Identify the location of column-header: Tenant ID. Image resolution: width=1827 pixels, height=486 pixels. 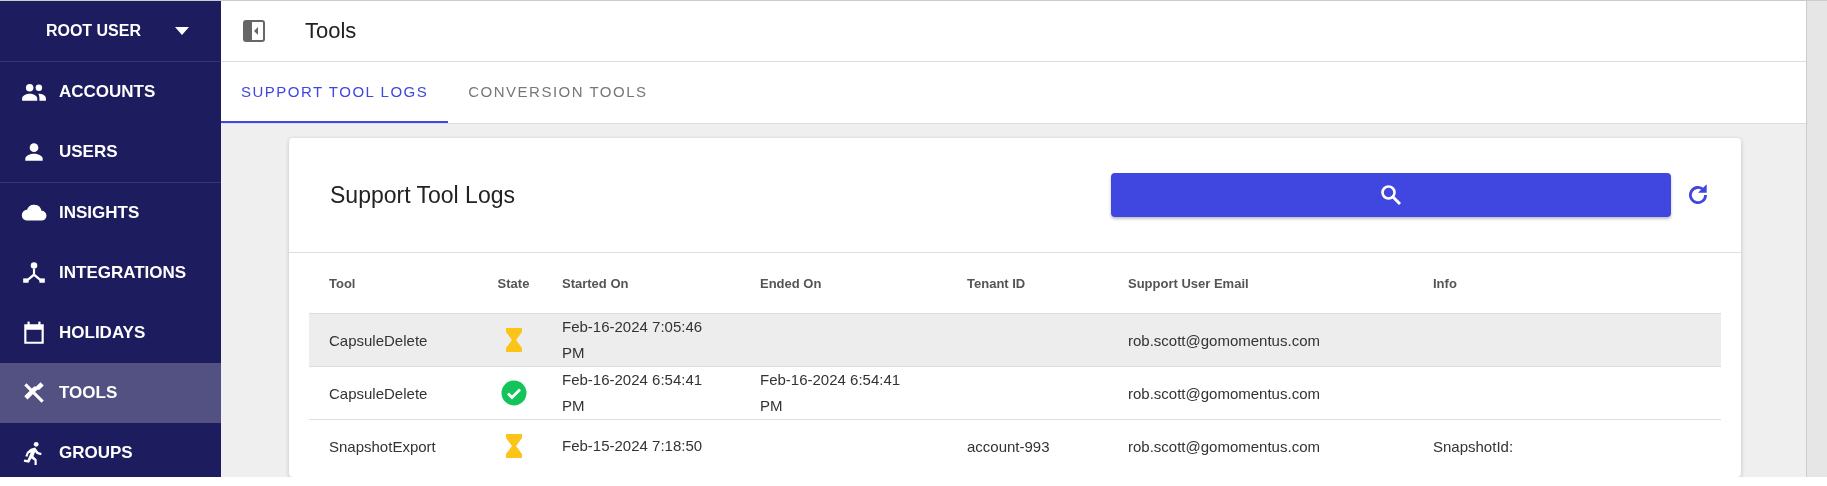
(1027, 283).